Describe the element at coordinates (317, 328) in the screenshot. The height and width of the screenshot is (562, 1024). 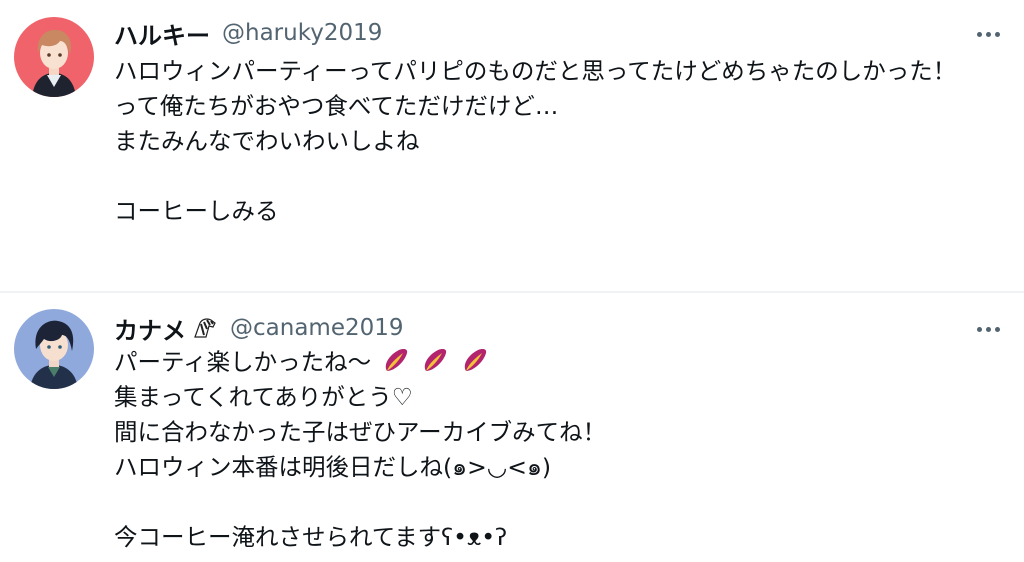
I see `user-handle: @caname2019` at that location.